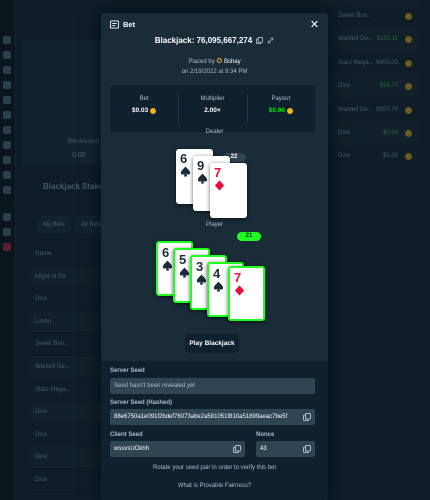 The image size is (430, 500). What do you see at coordinates (228, 190) in the screenshot?
I see `dealer-card: 7` at bounding box center [228, 190].